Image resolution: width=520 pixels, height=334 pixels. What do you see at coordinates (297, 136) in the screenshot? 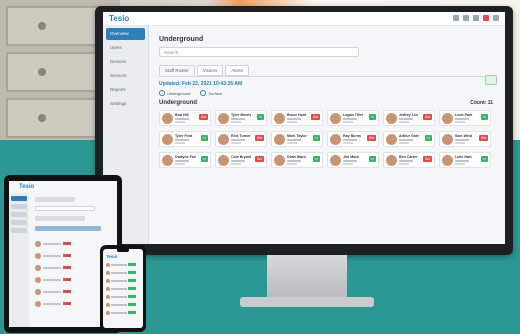
I see `person-name: Mark Taylor` at bounding box center [297, 136].